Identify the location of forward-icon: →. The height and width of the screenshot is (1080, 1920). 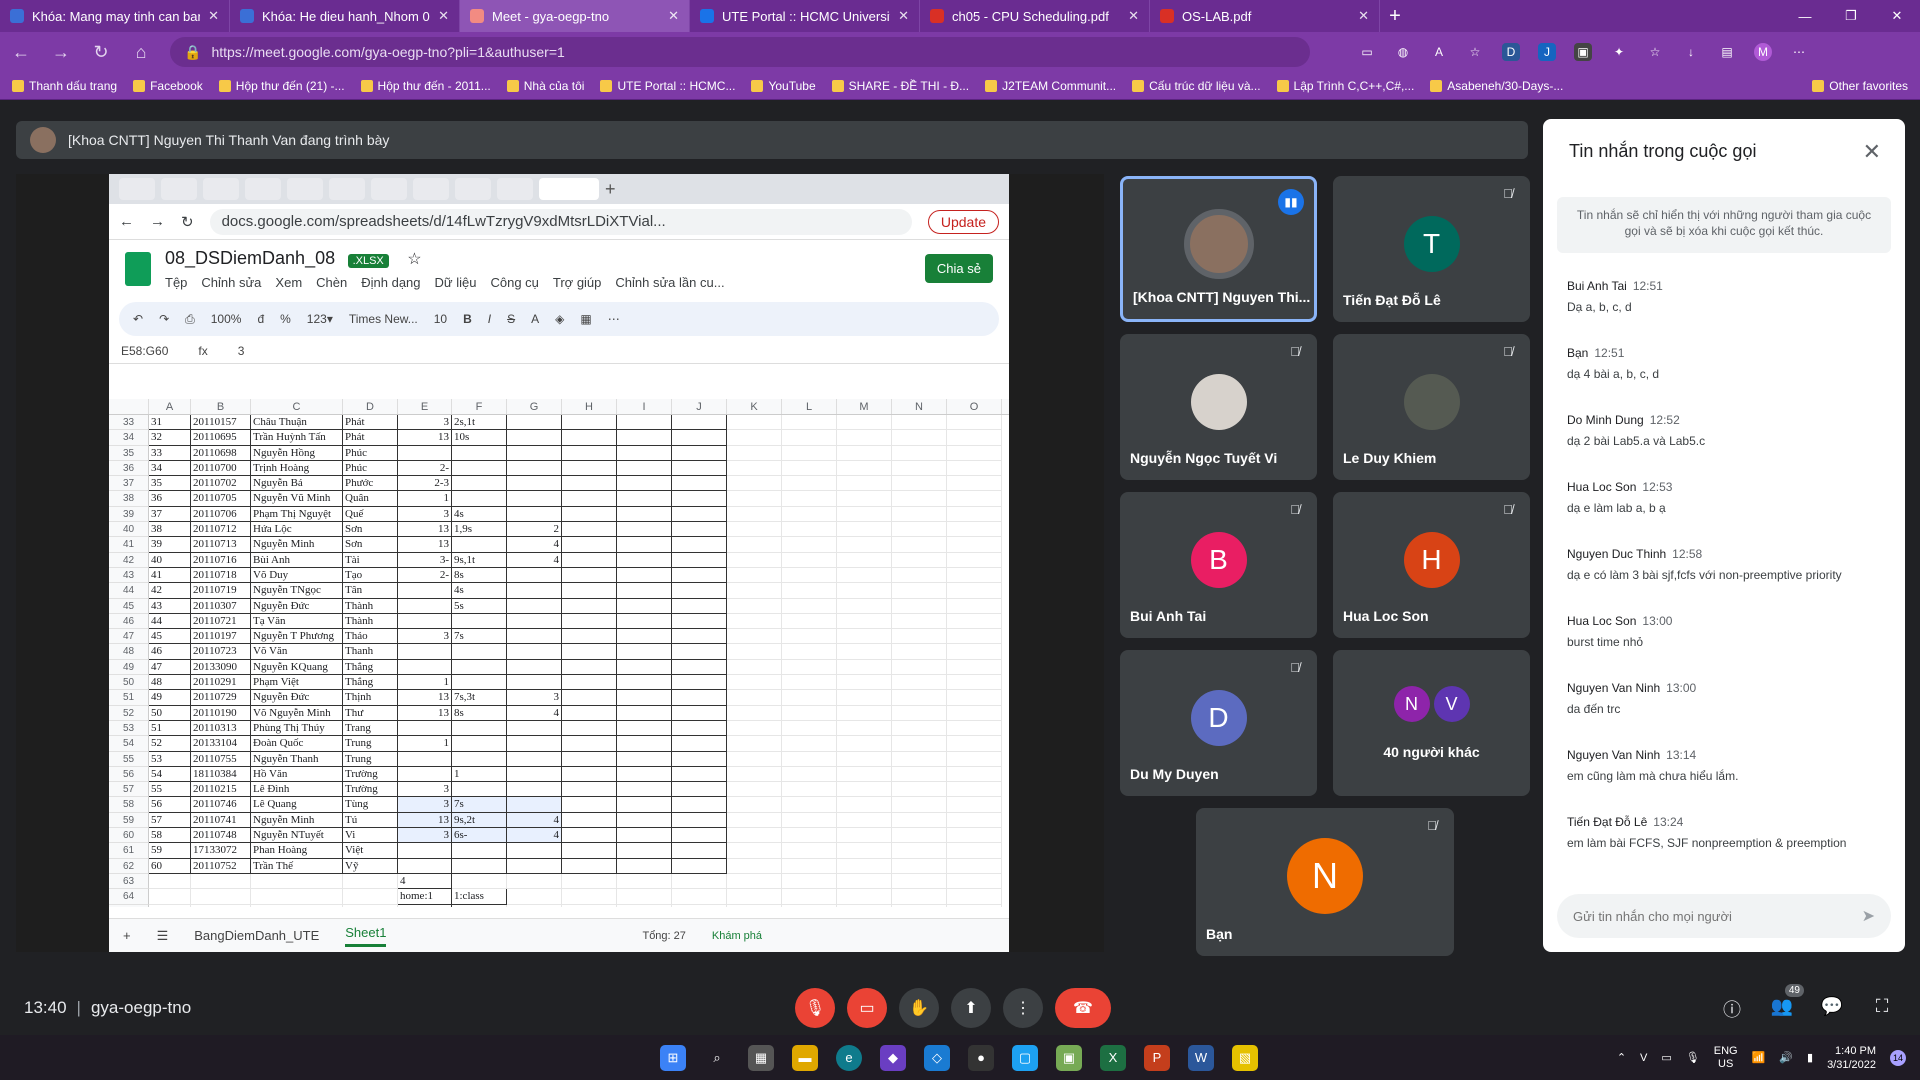
(61, 52).